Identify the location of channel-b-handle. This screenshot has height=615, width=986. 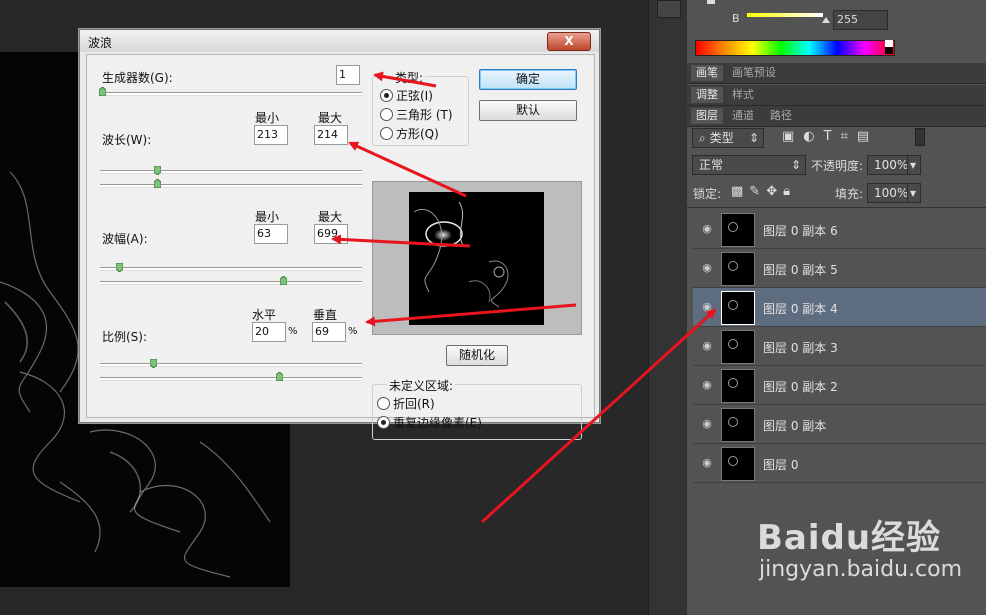
(826, 20).